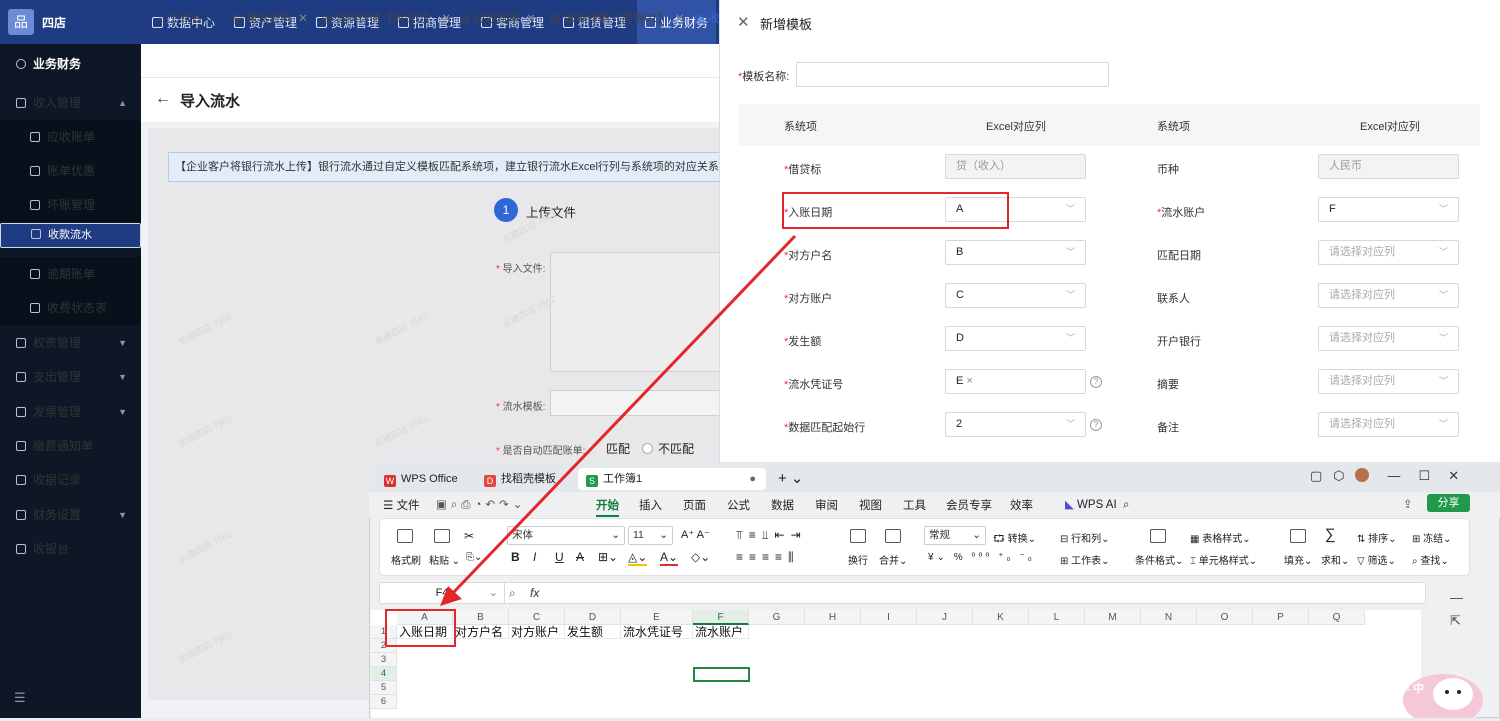 This screenshot has height=721, width=1500. I want to click on select-voucher-no: E ×, so click(1015, 381).